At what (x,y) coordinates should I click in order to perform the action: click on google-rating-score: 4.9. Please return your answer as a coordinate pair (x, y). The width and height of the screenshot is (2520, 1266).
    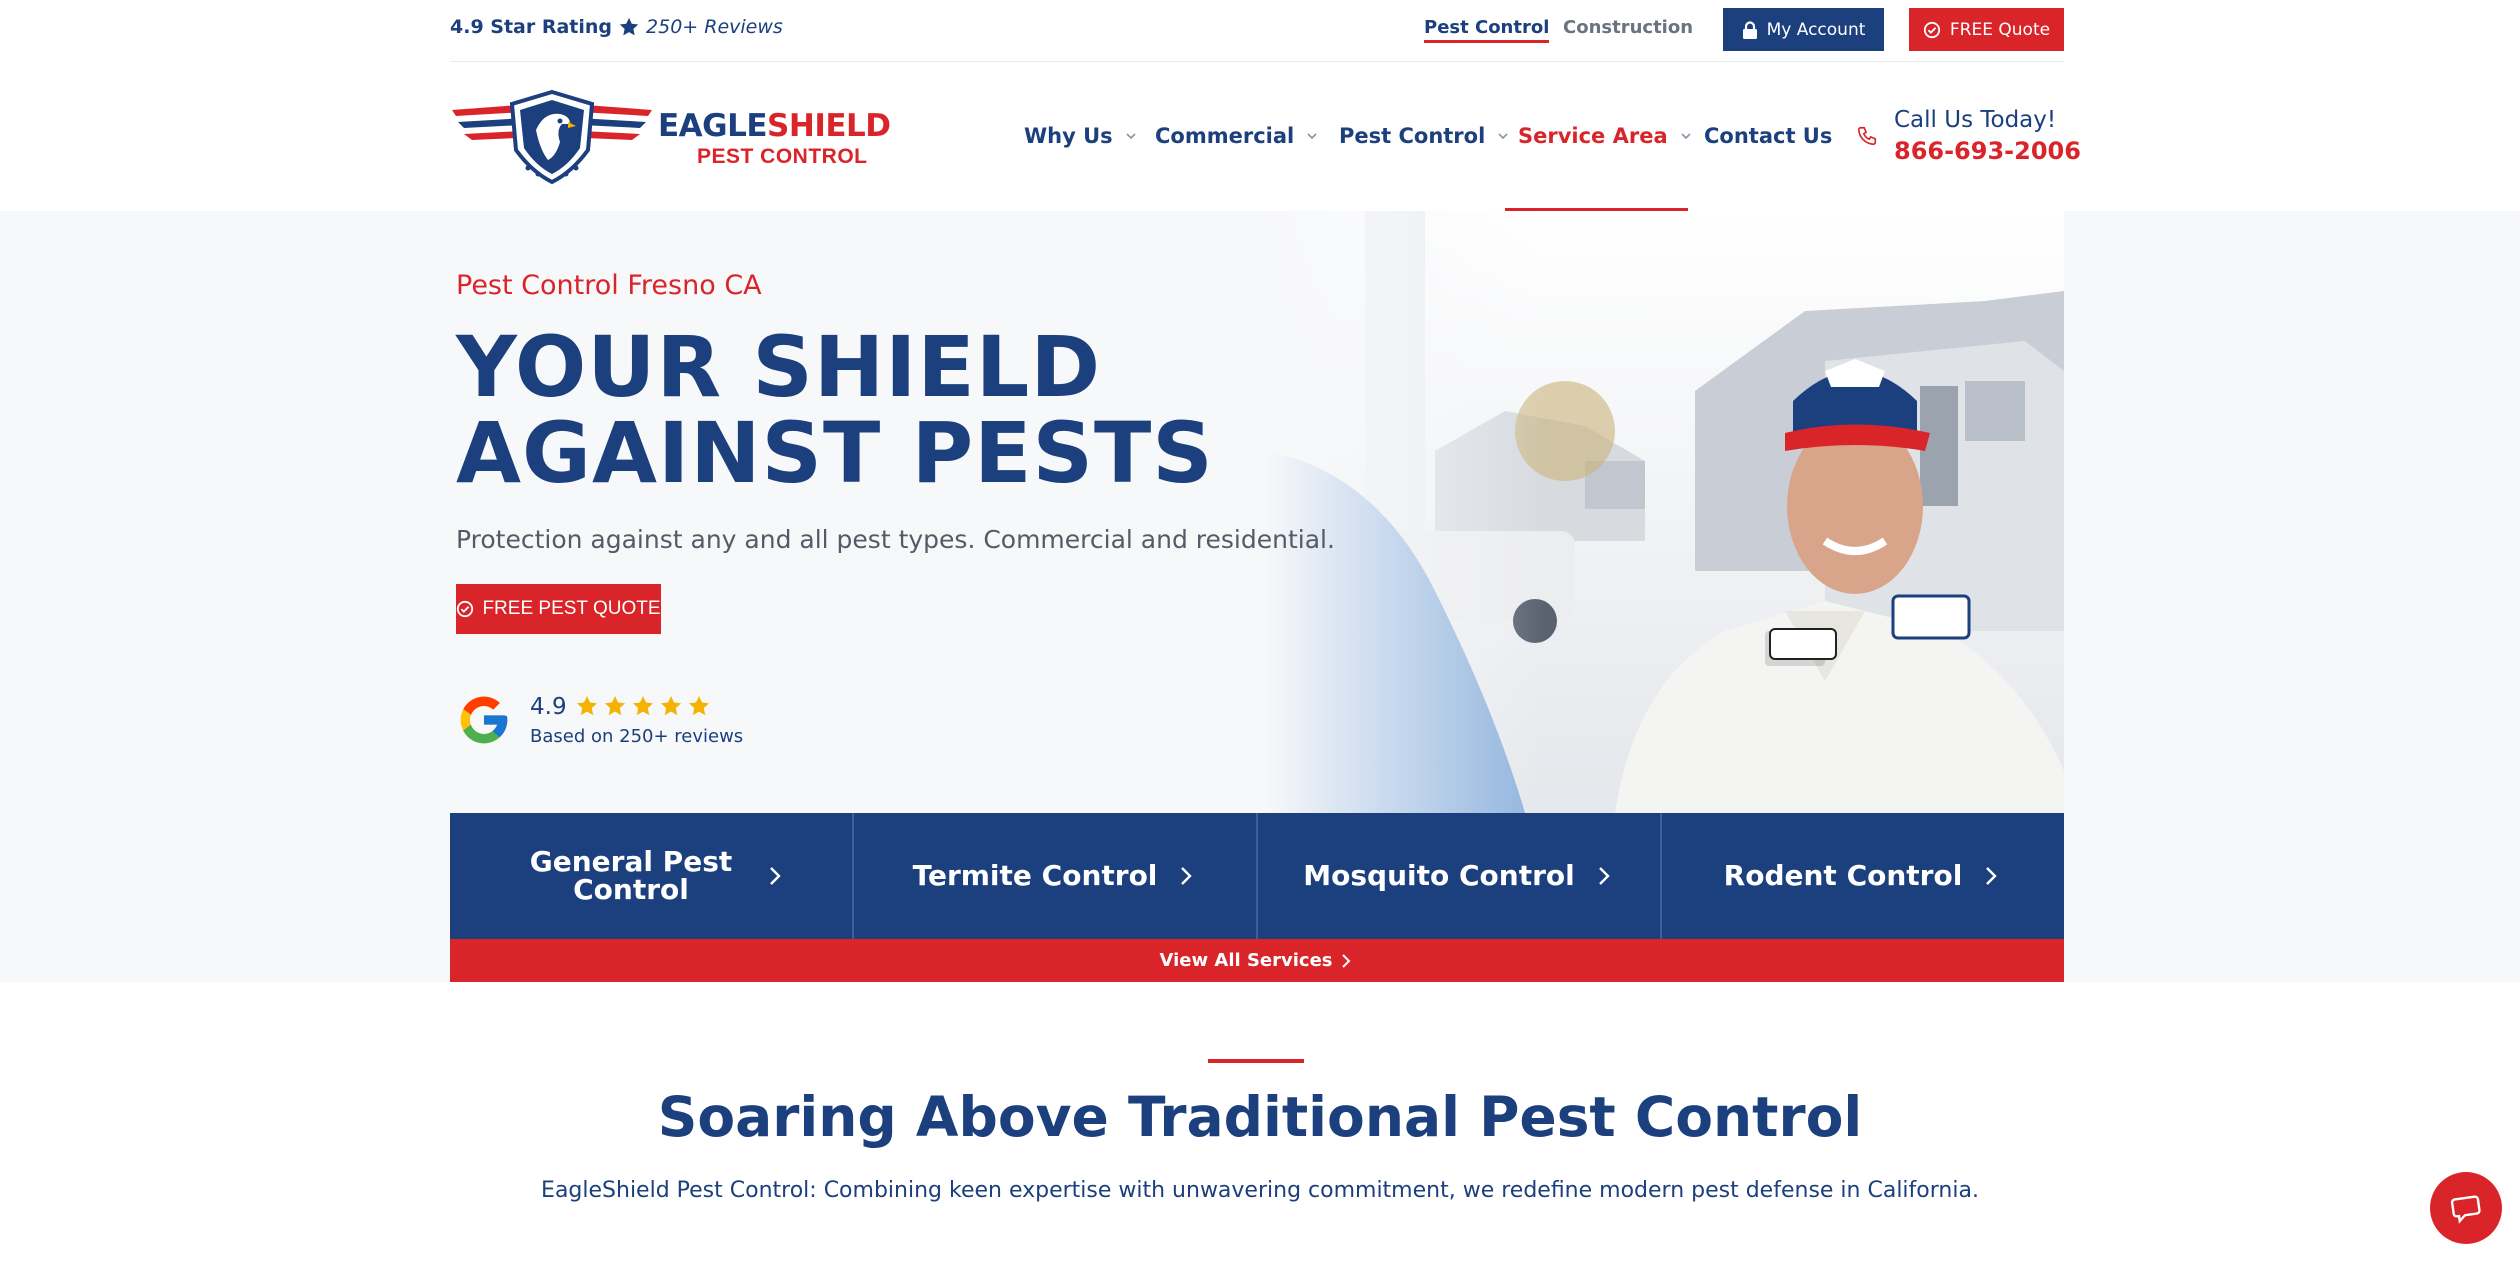
    Looking at the image, I should click on (548, 707).